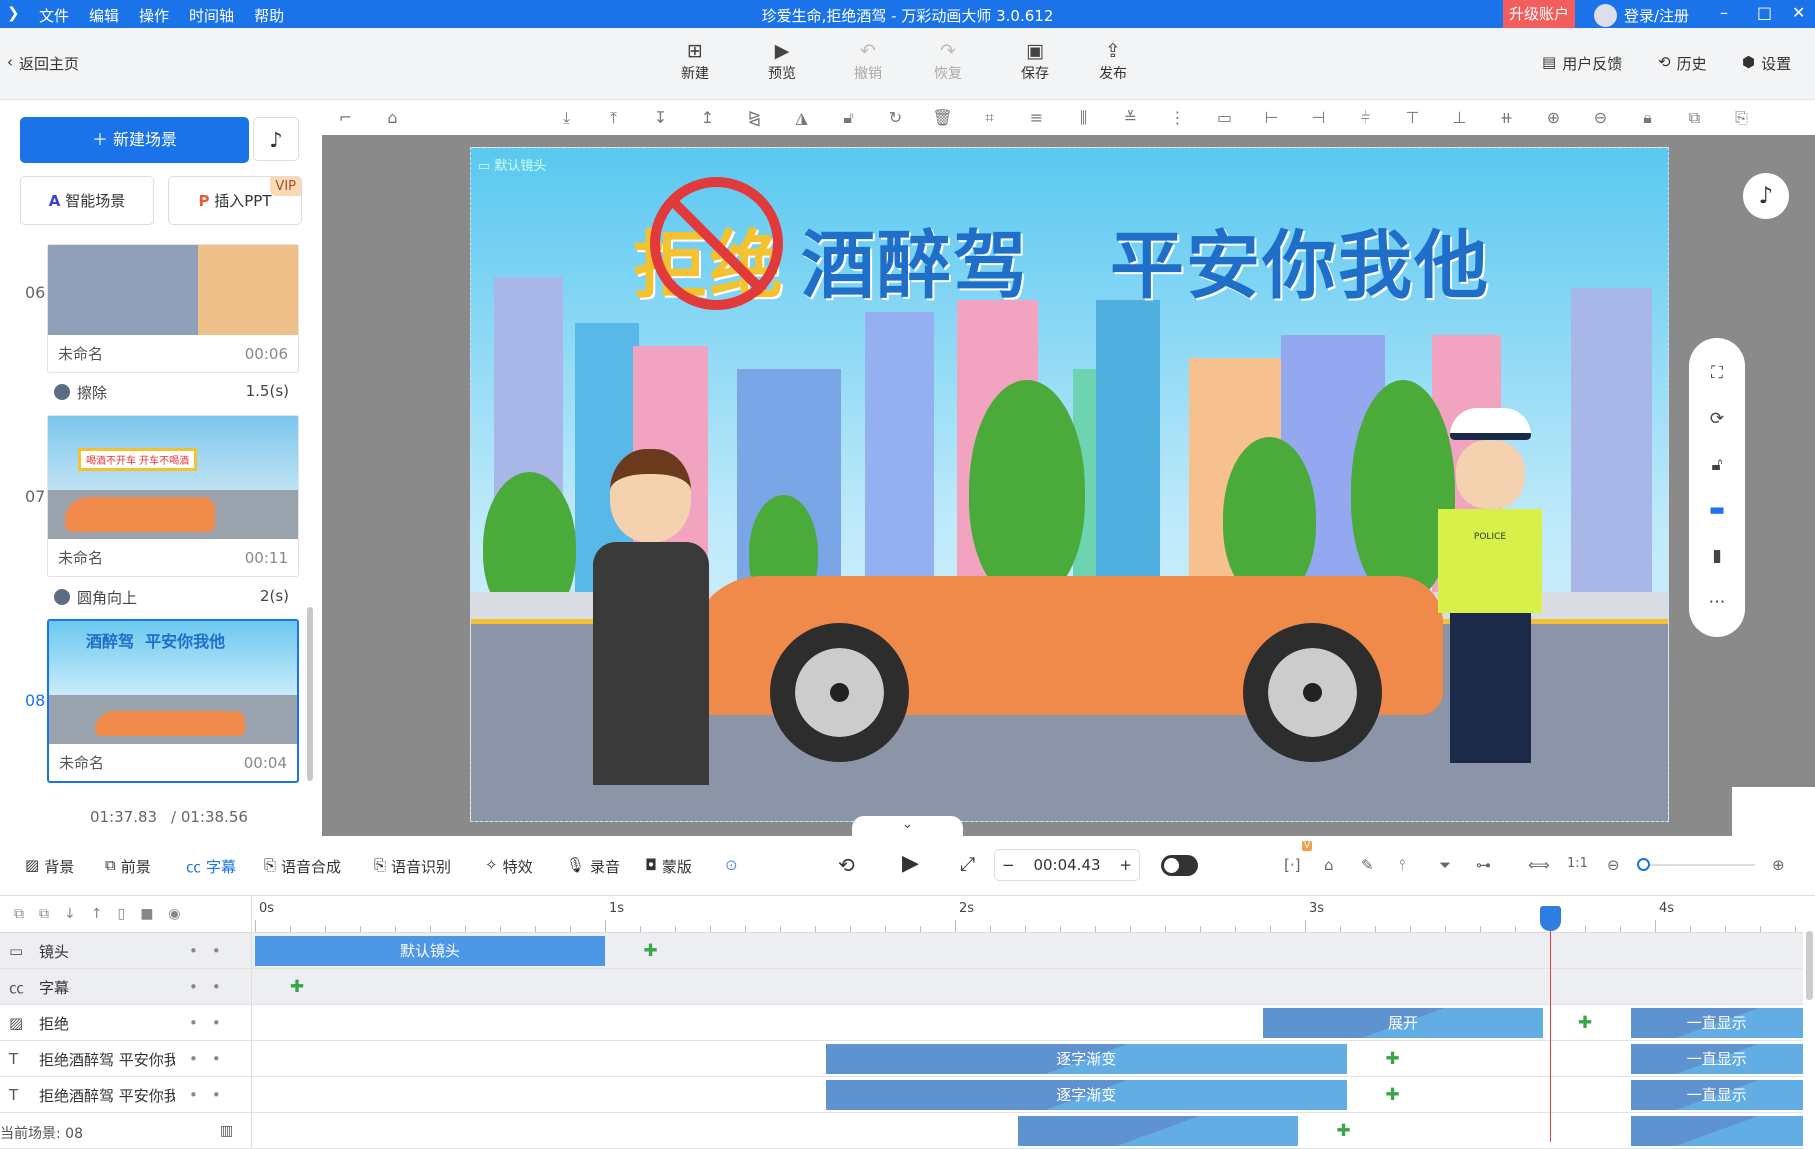 The width and height of the screenshot is (1815, 1149). Describe the element at coordinates (1490, 599) in the screenshot. I see `police-officer: POLICE` at that location.